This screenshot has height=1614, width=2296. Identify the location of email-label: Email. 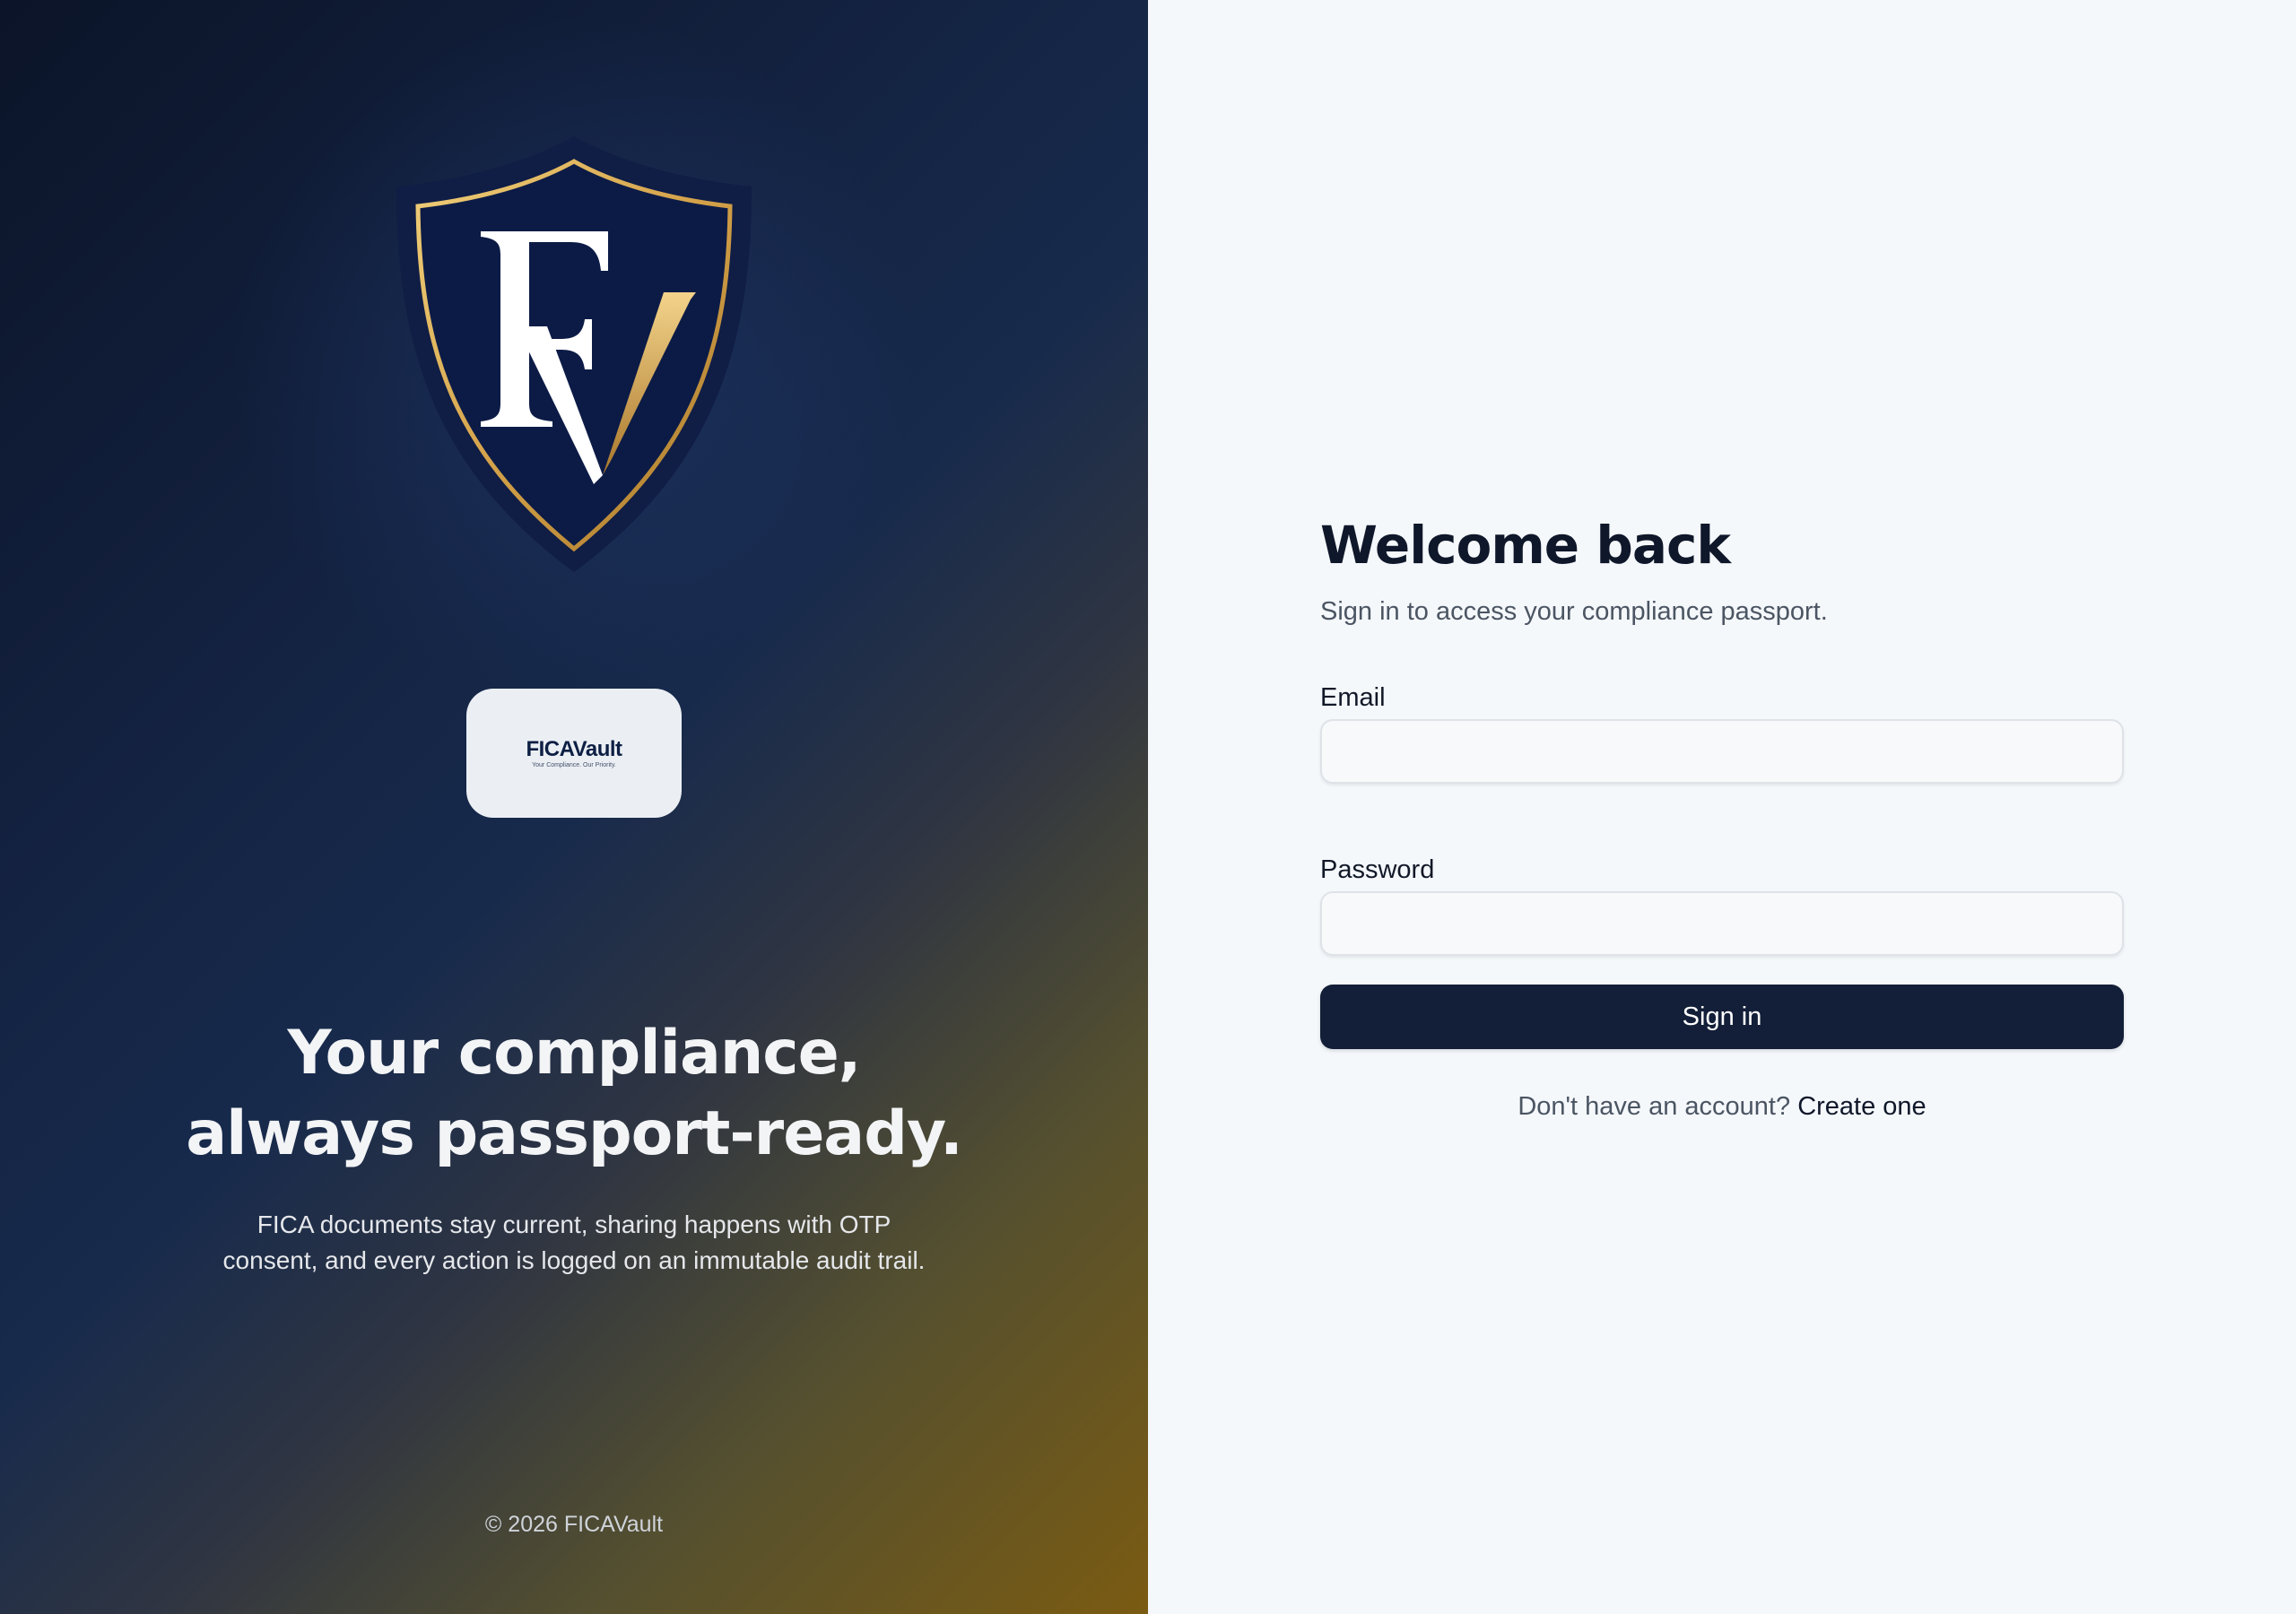
(1353, 697).